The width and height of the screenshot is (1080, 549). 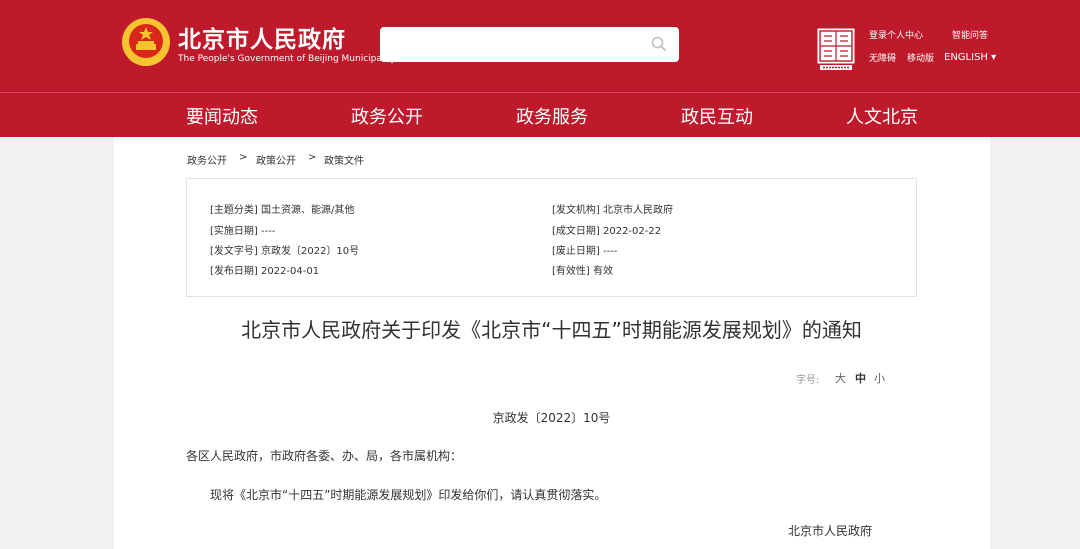 What do you see at coordinates (262, 37) in the screenshot?
I see `site-name: 北京市人民政府` at bounding box center [262, 37].